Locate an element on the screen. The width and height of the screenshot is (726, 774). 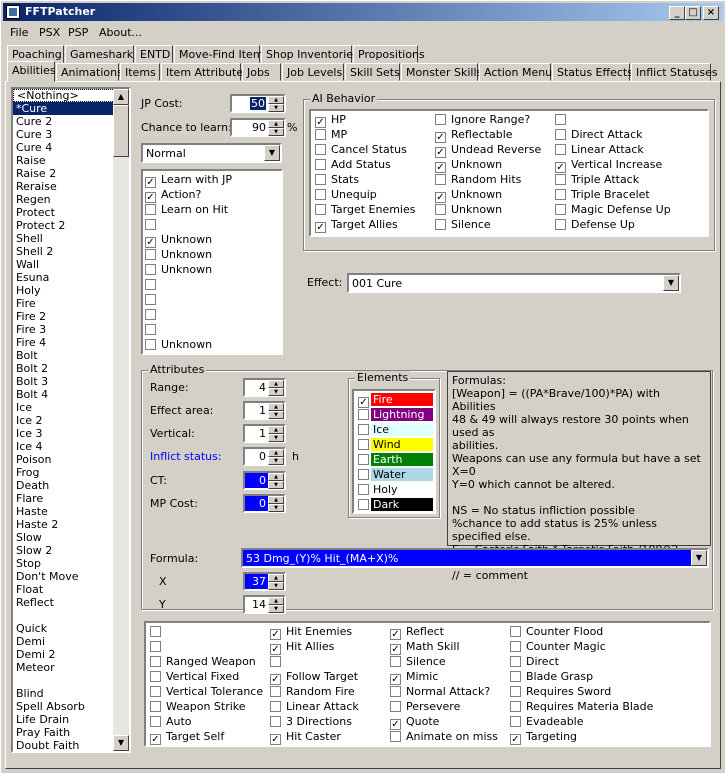
checkbox-item: Evadeable is located at coordinates (547, 722).